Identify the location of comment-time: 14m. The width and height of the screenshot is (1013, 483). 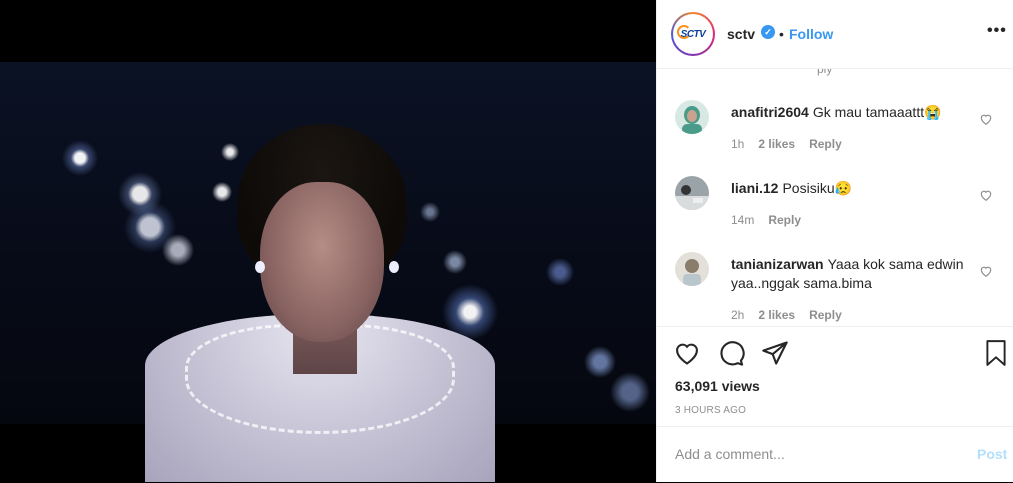
(742, 220).